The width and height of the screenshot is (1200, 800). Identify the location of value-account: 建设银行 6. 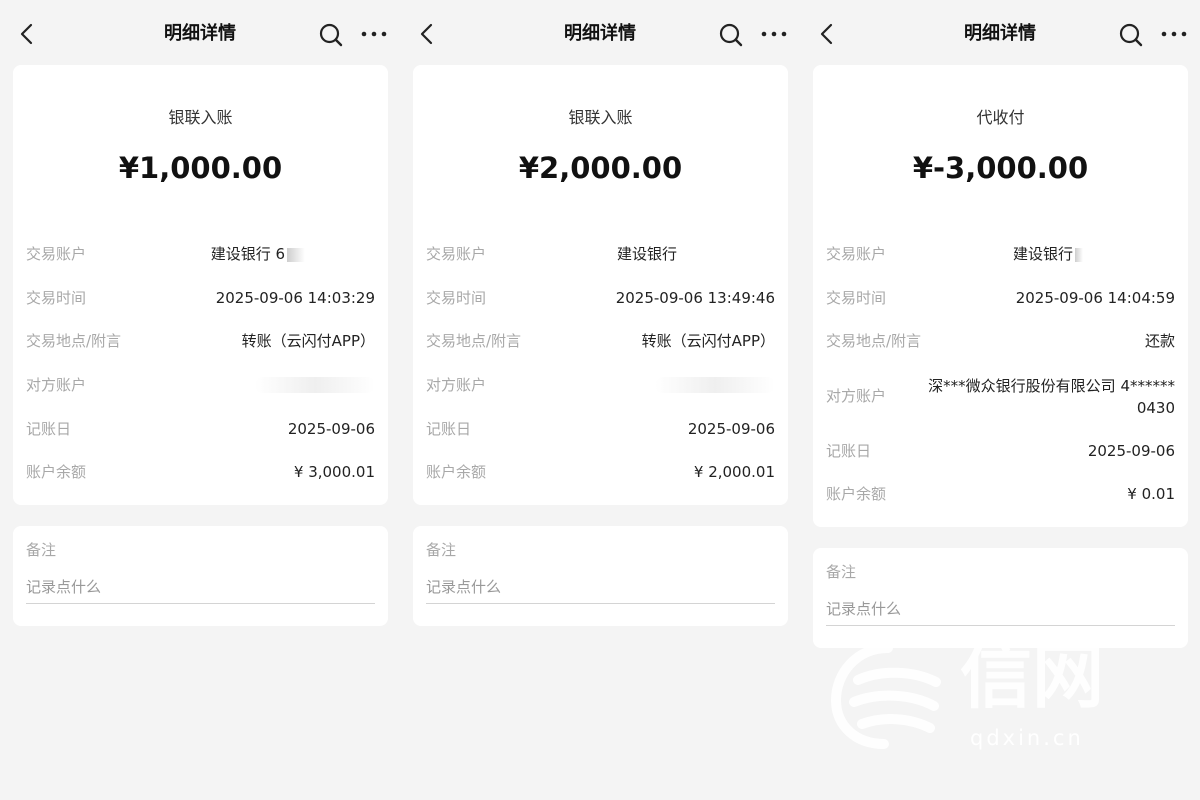
(258, 254).